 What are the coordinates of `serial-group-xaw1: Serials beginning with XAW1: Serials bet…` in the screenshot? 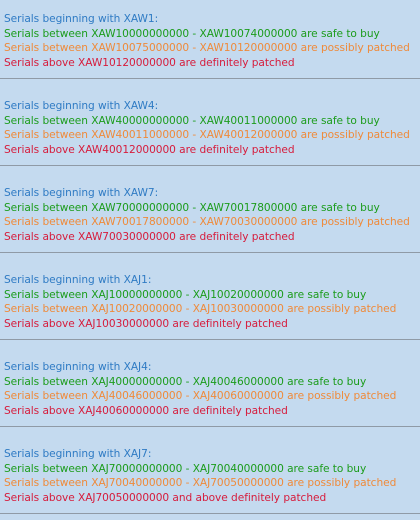 It's located at (211, 41).